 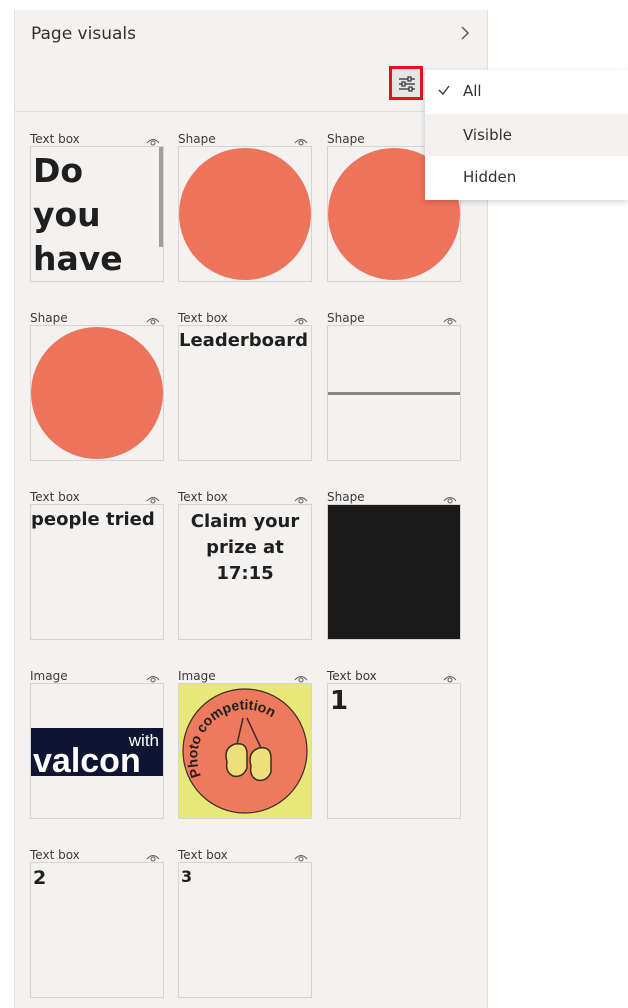 What do you see at coordinates (40, 878) in the screenshot?
I see `textbox-preview: 2` at bounding box center [40, 878].